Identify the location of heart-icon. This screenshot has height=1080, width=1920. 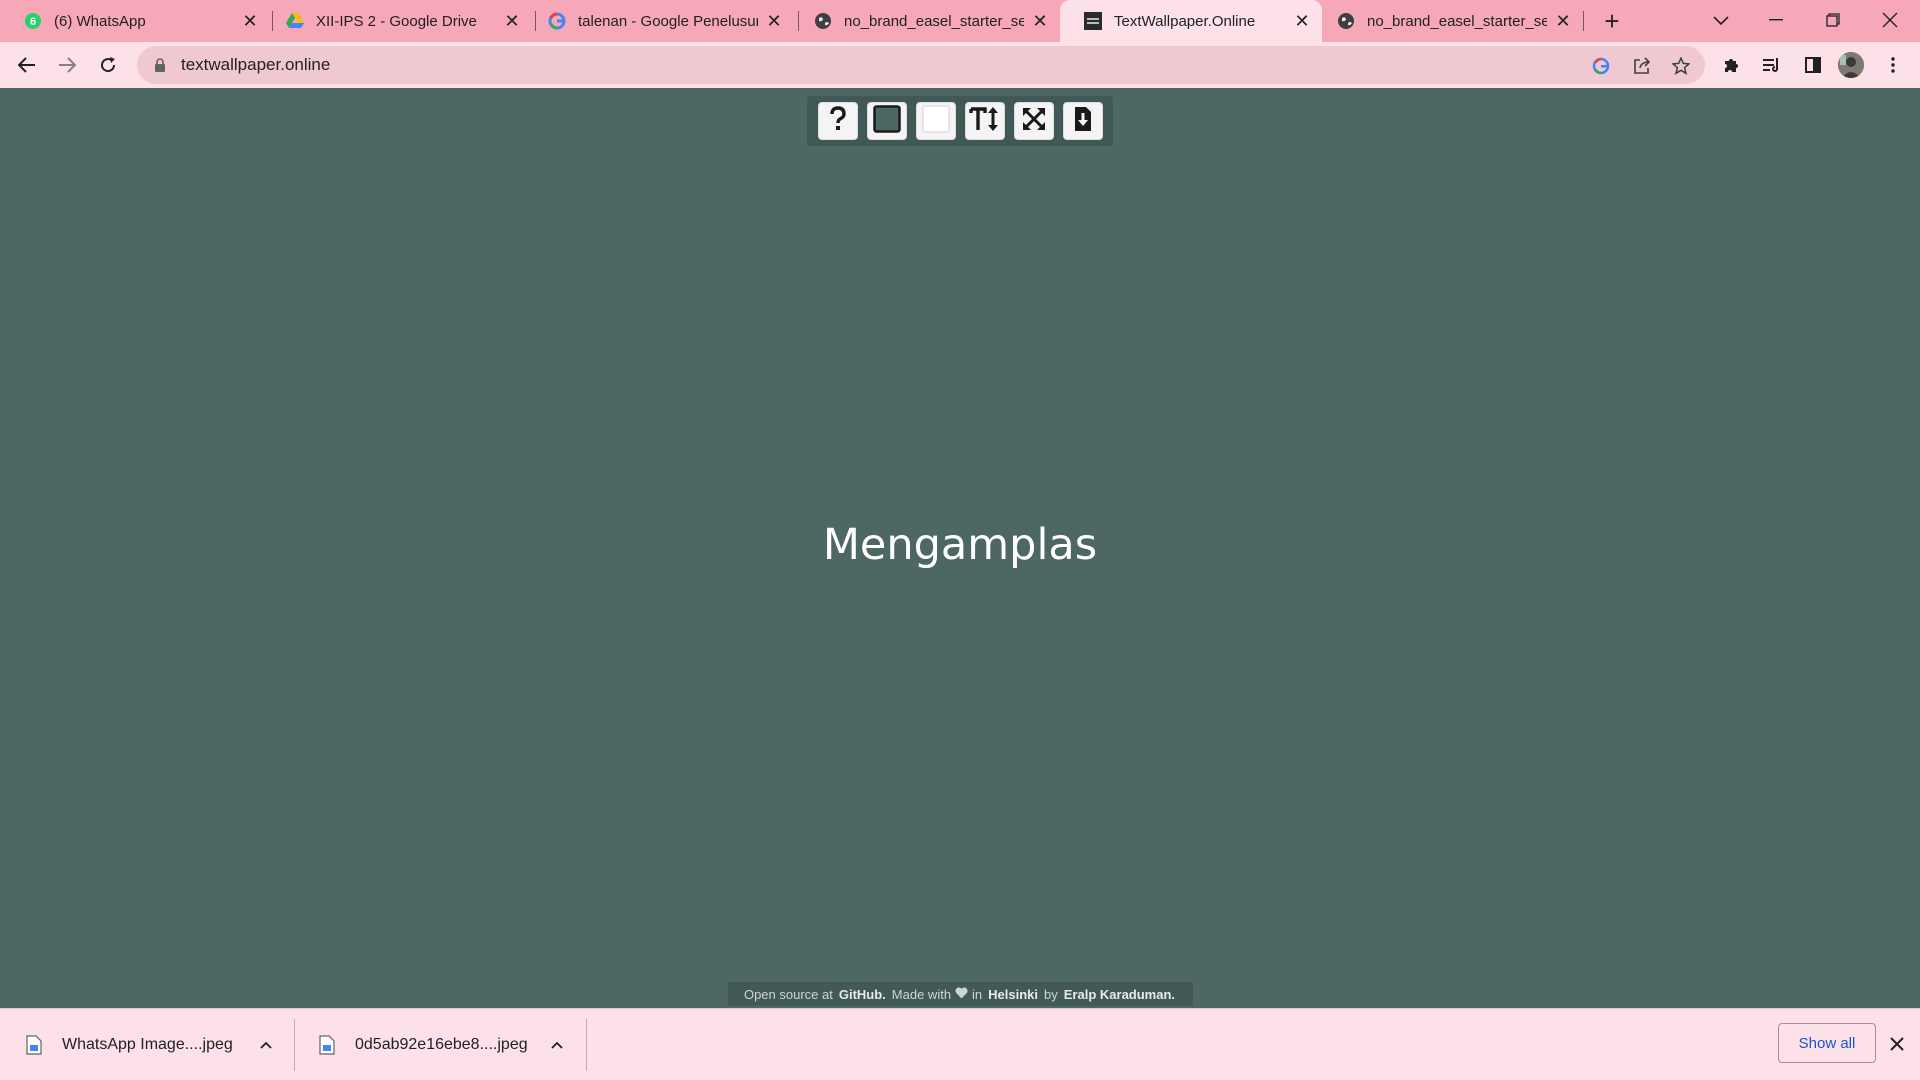
(961, 994).